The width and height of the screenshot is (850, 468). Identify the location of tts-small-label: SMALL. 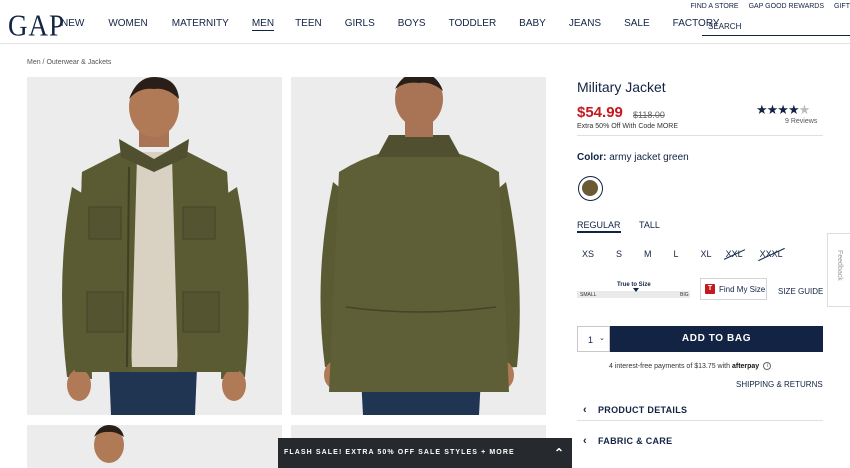
(588, 295).